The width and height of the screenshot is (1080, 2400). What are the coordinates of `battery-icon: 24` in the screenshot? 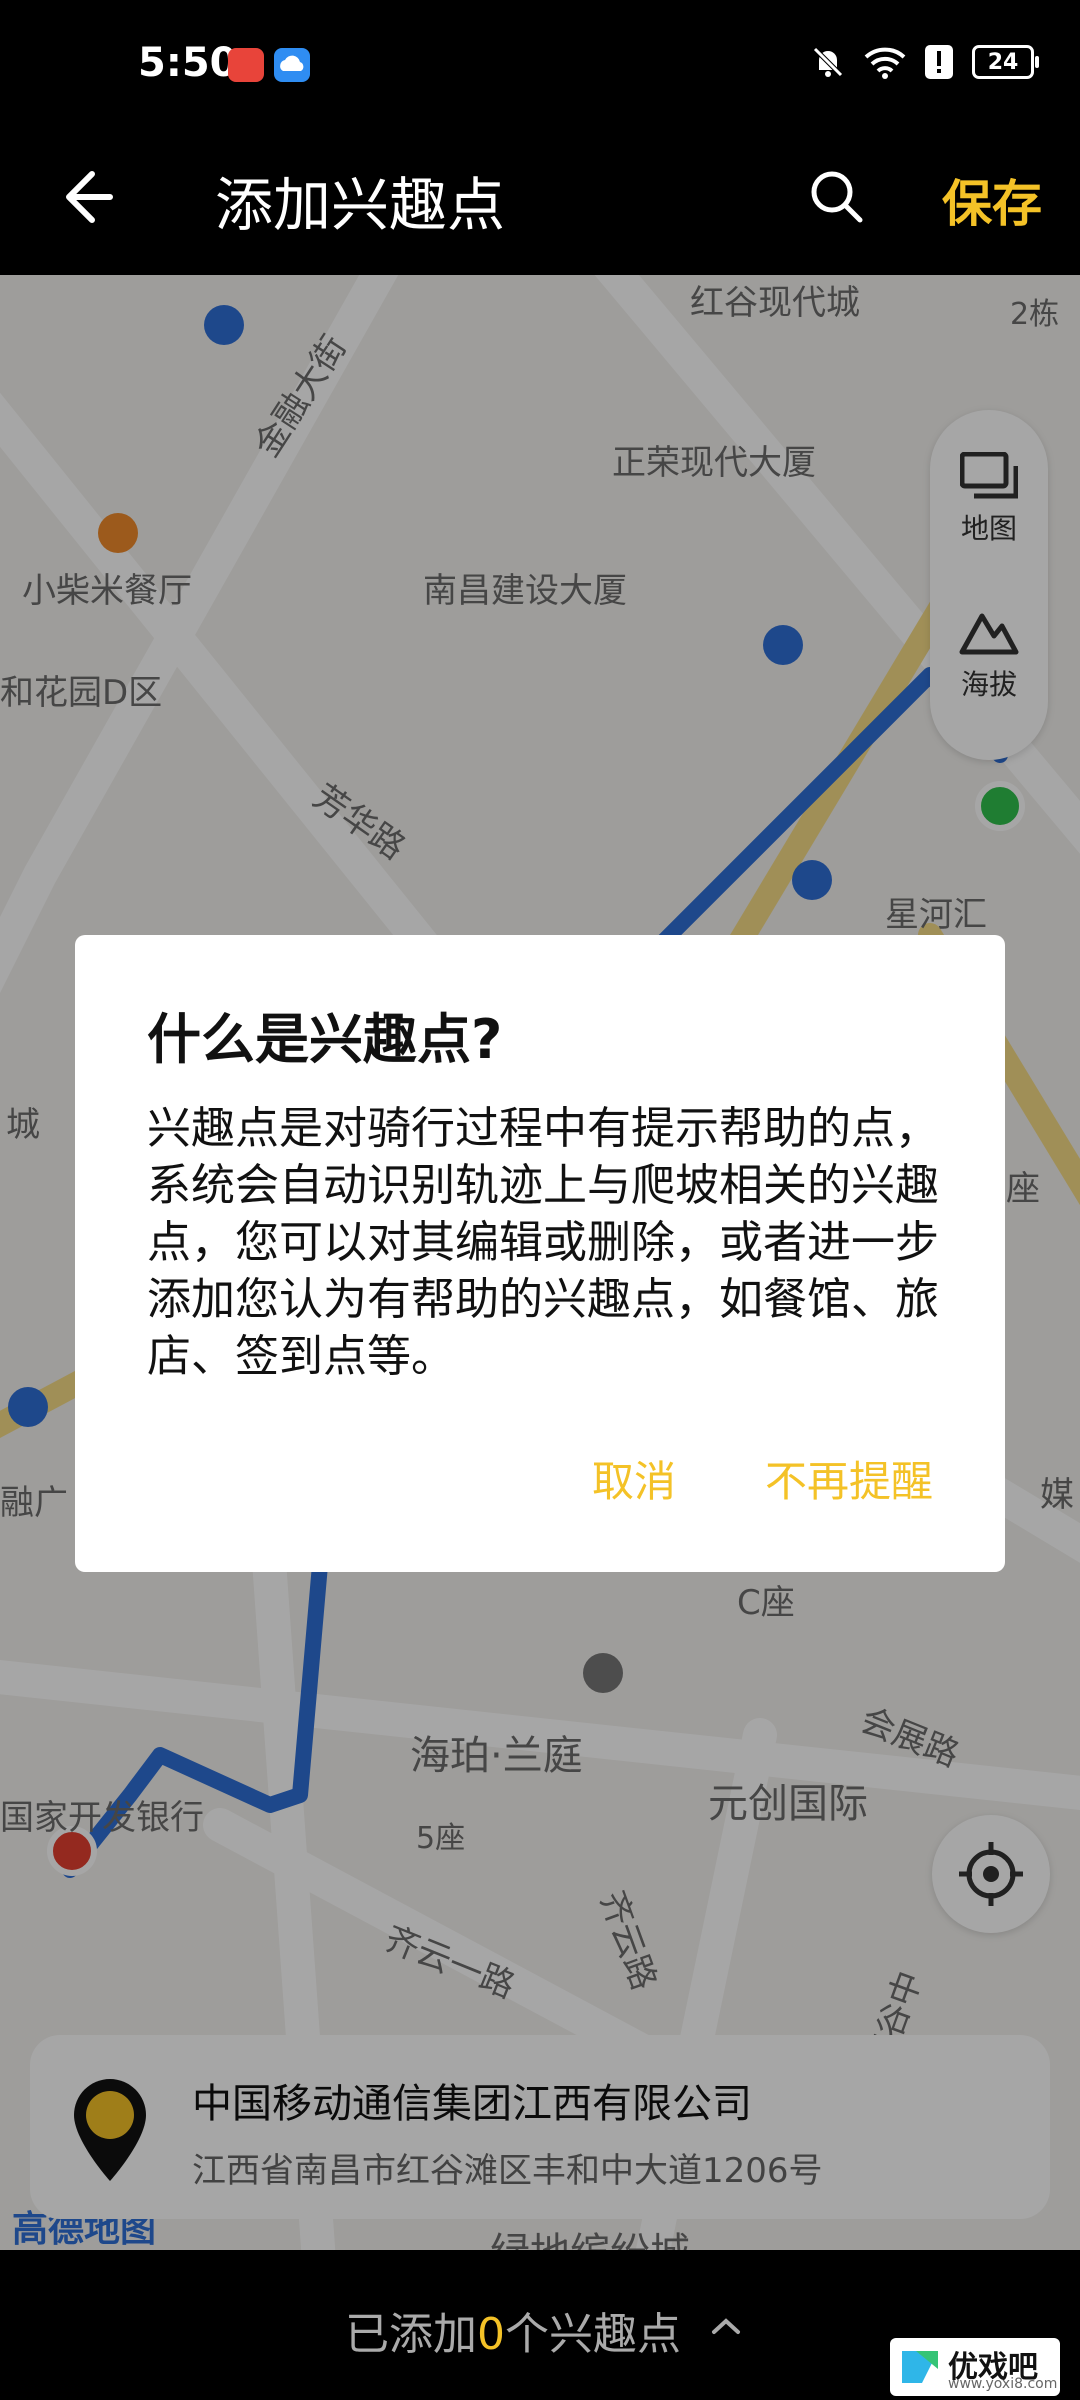 It's located at (1005, 62).